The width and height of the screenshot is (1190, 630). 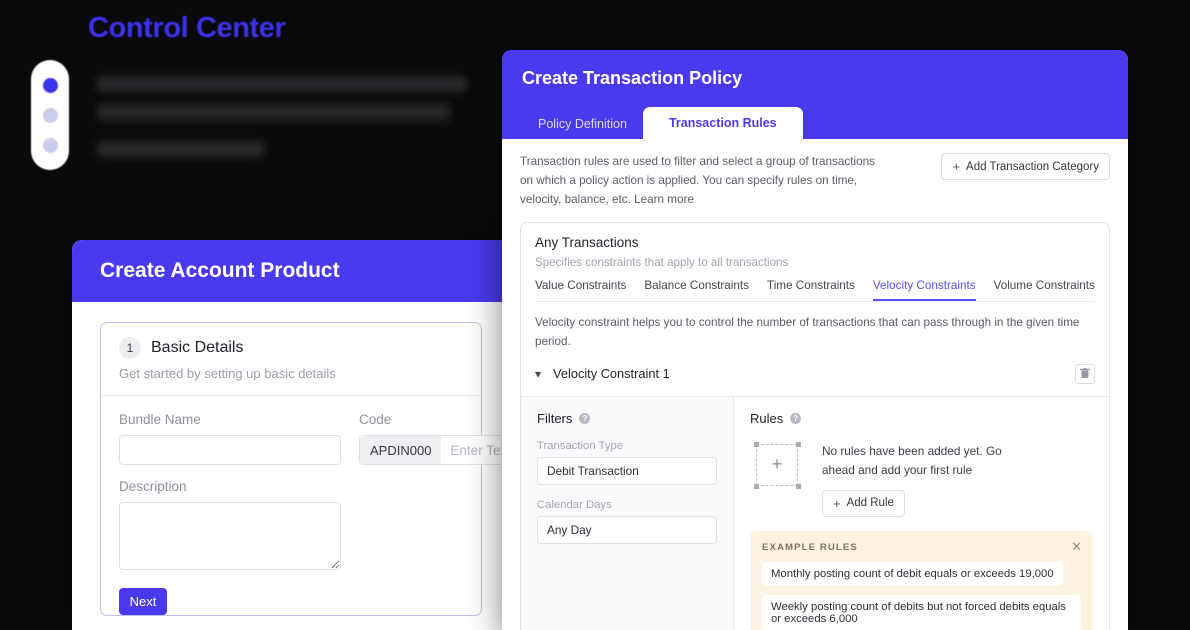 What do you see at coordinates (582, 123) in the screenshot?
I see `tab-policy-definition: Policy Definition` at bounding box center [582, 123].